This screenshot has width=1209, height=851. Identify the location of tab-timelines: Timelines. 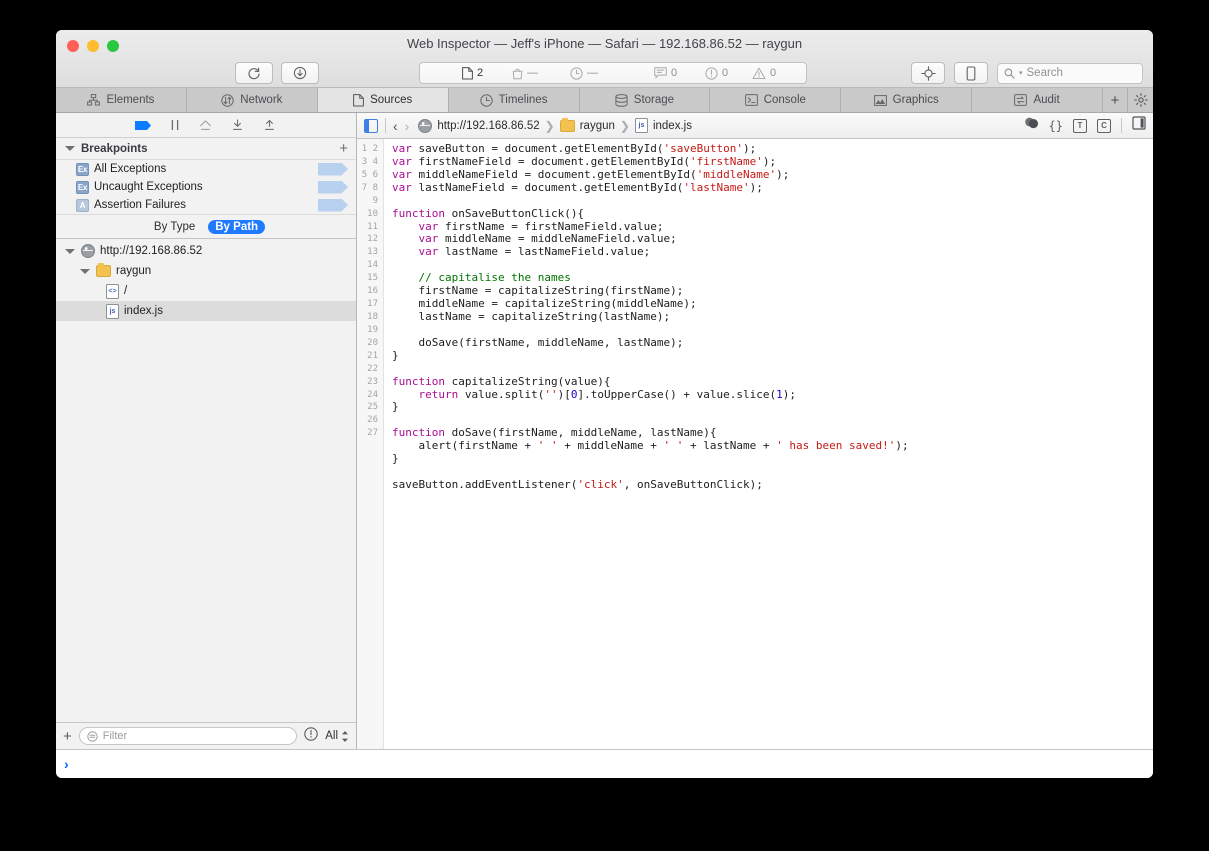
(514, 100).